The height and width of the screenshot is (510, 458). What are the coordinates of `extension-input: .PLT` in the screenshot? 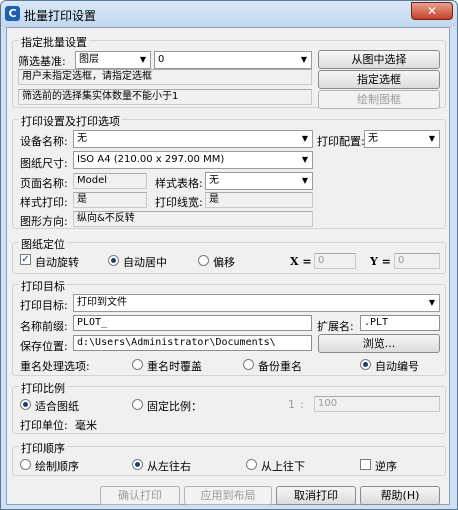 It's located at (400, 323).